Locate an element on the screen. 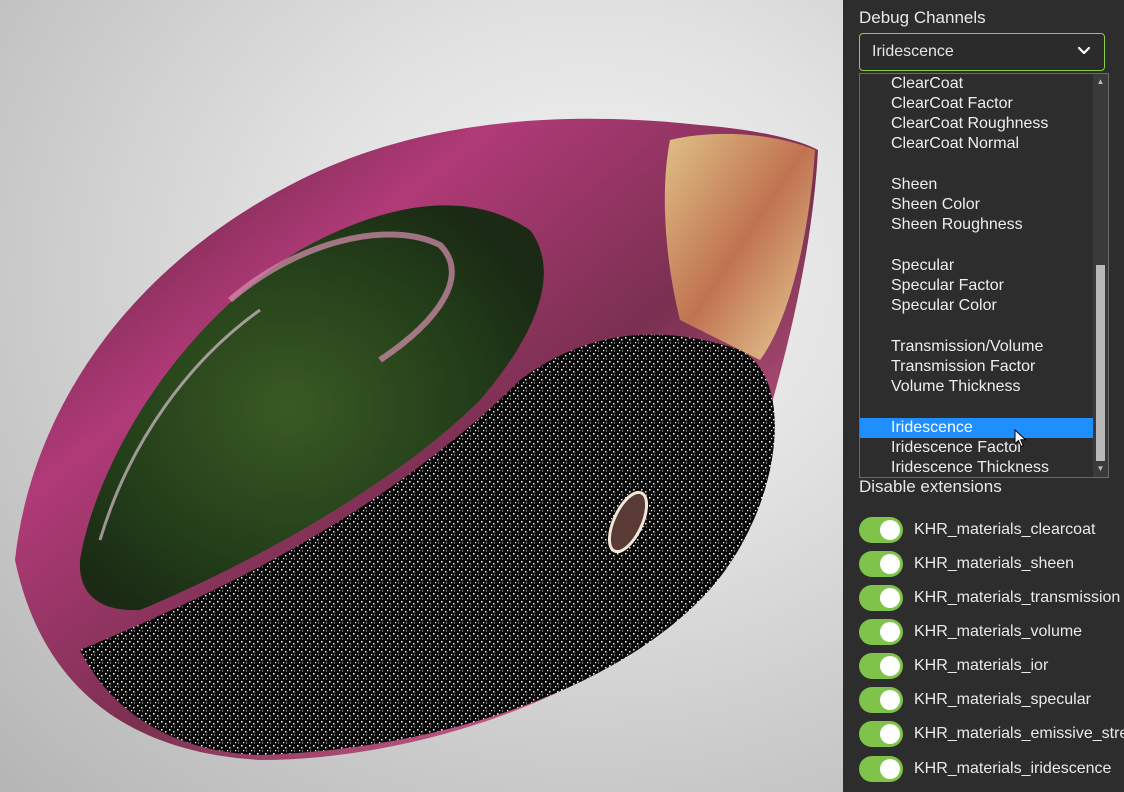 This screenshot has height=792, width=1124. option-transmission-factor: Transmission Factor is located at coordinates (977, 367).